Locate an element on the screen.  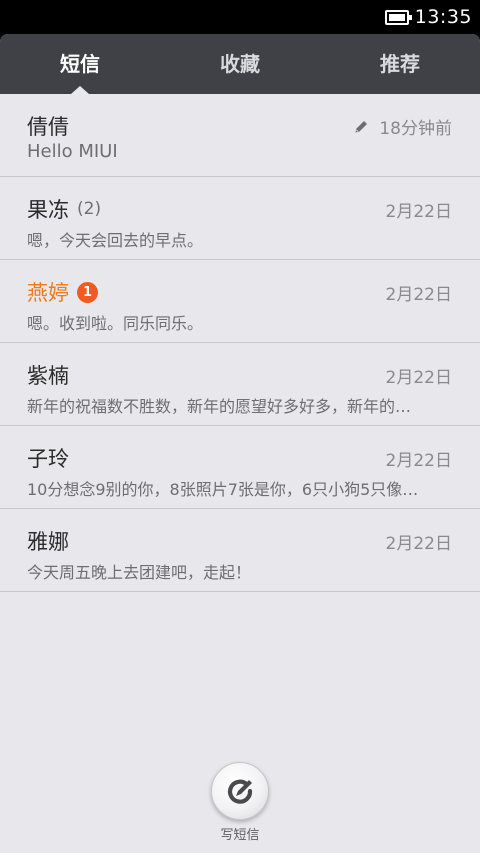
conversation-header: 雅娜 is located at coordinates (48, 541).